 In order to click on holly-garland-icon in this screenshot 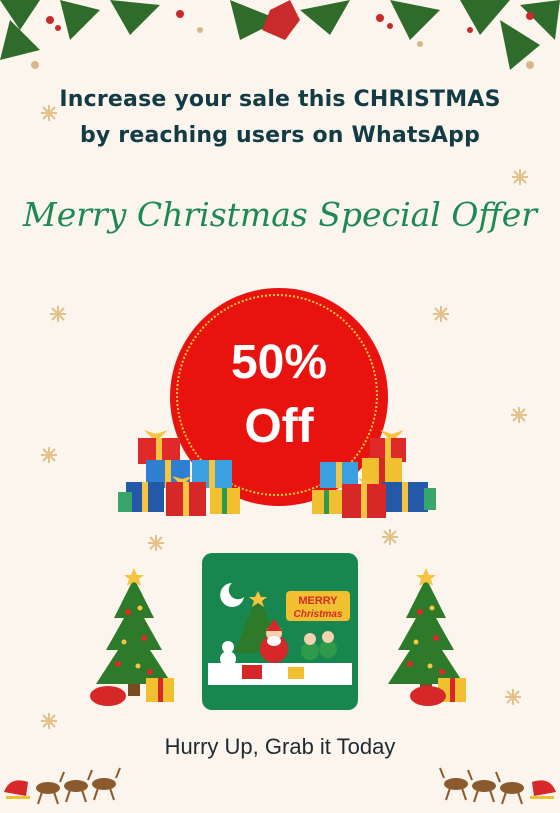, I will do `click(280, 35)`.